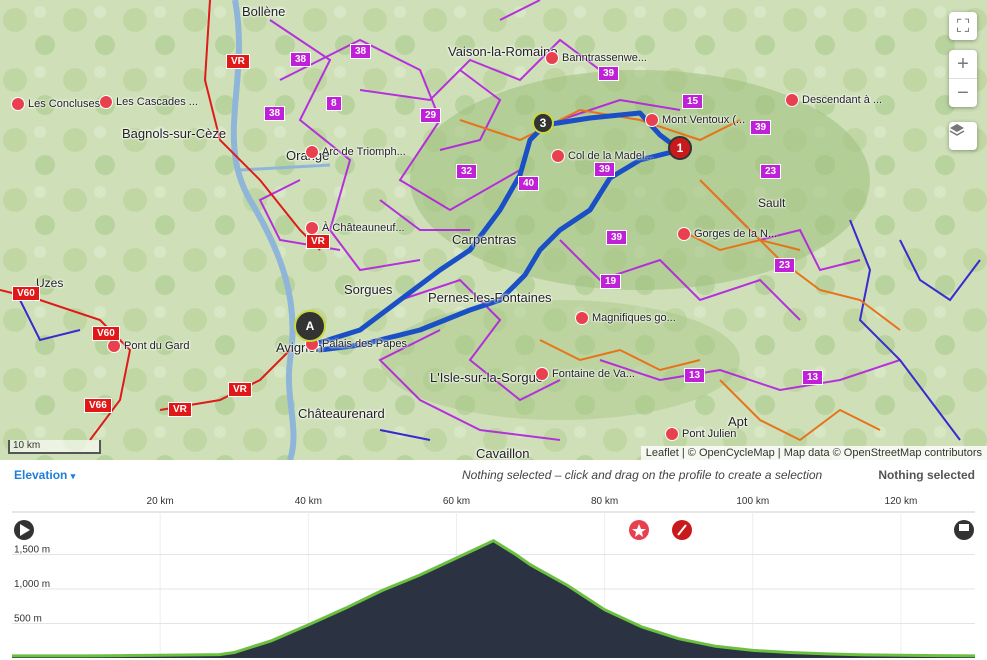 Image resolution: width=987 pixels, height=660 pixels. I want to click on town-label: Apt, so click(738, 421).